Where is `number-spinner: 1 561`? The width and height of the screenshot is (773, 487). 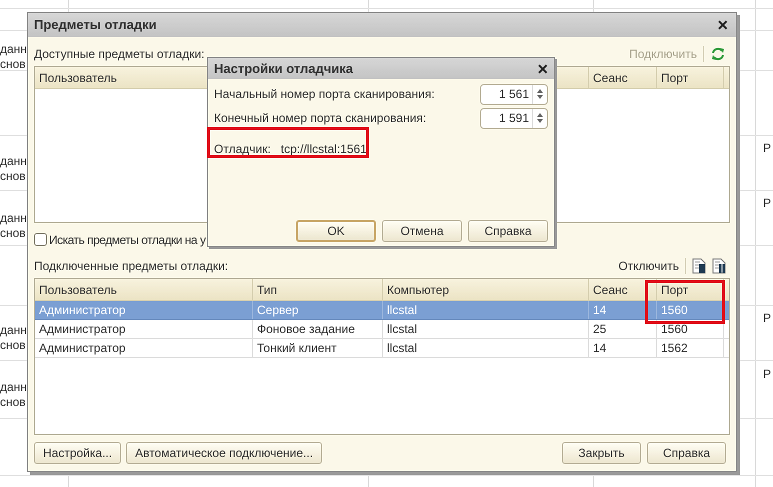 number-spinner: 1 561 is located at coordinates (514, 94).